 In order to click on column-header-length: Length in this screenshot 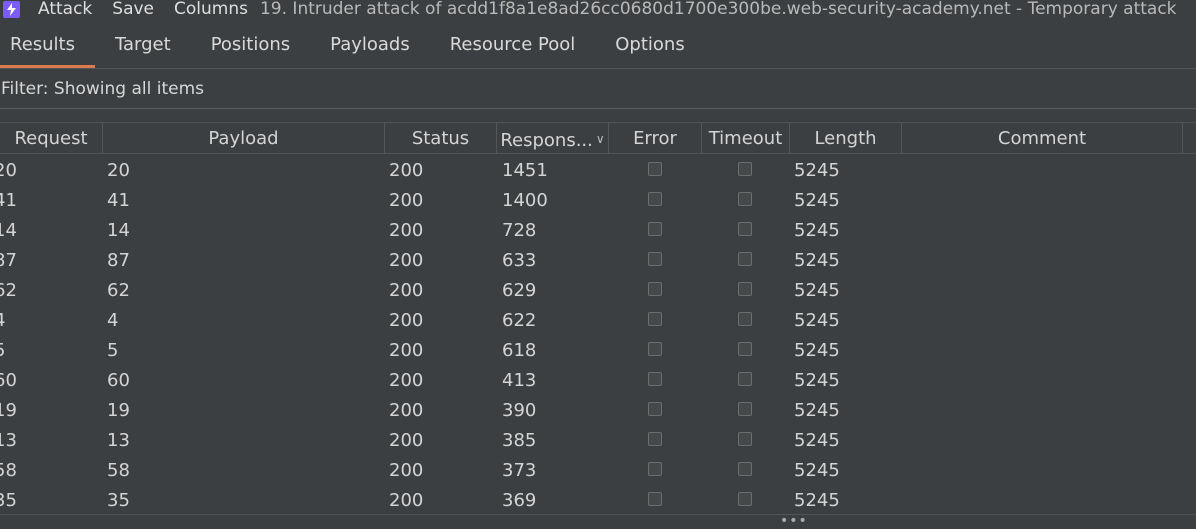, I will do `click(846, 138)`.